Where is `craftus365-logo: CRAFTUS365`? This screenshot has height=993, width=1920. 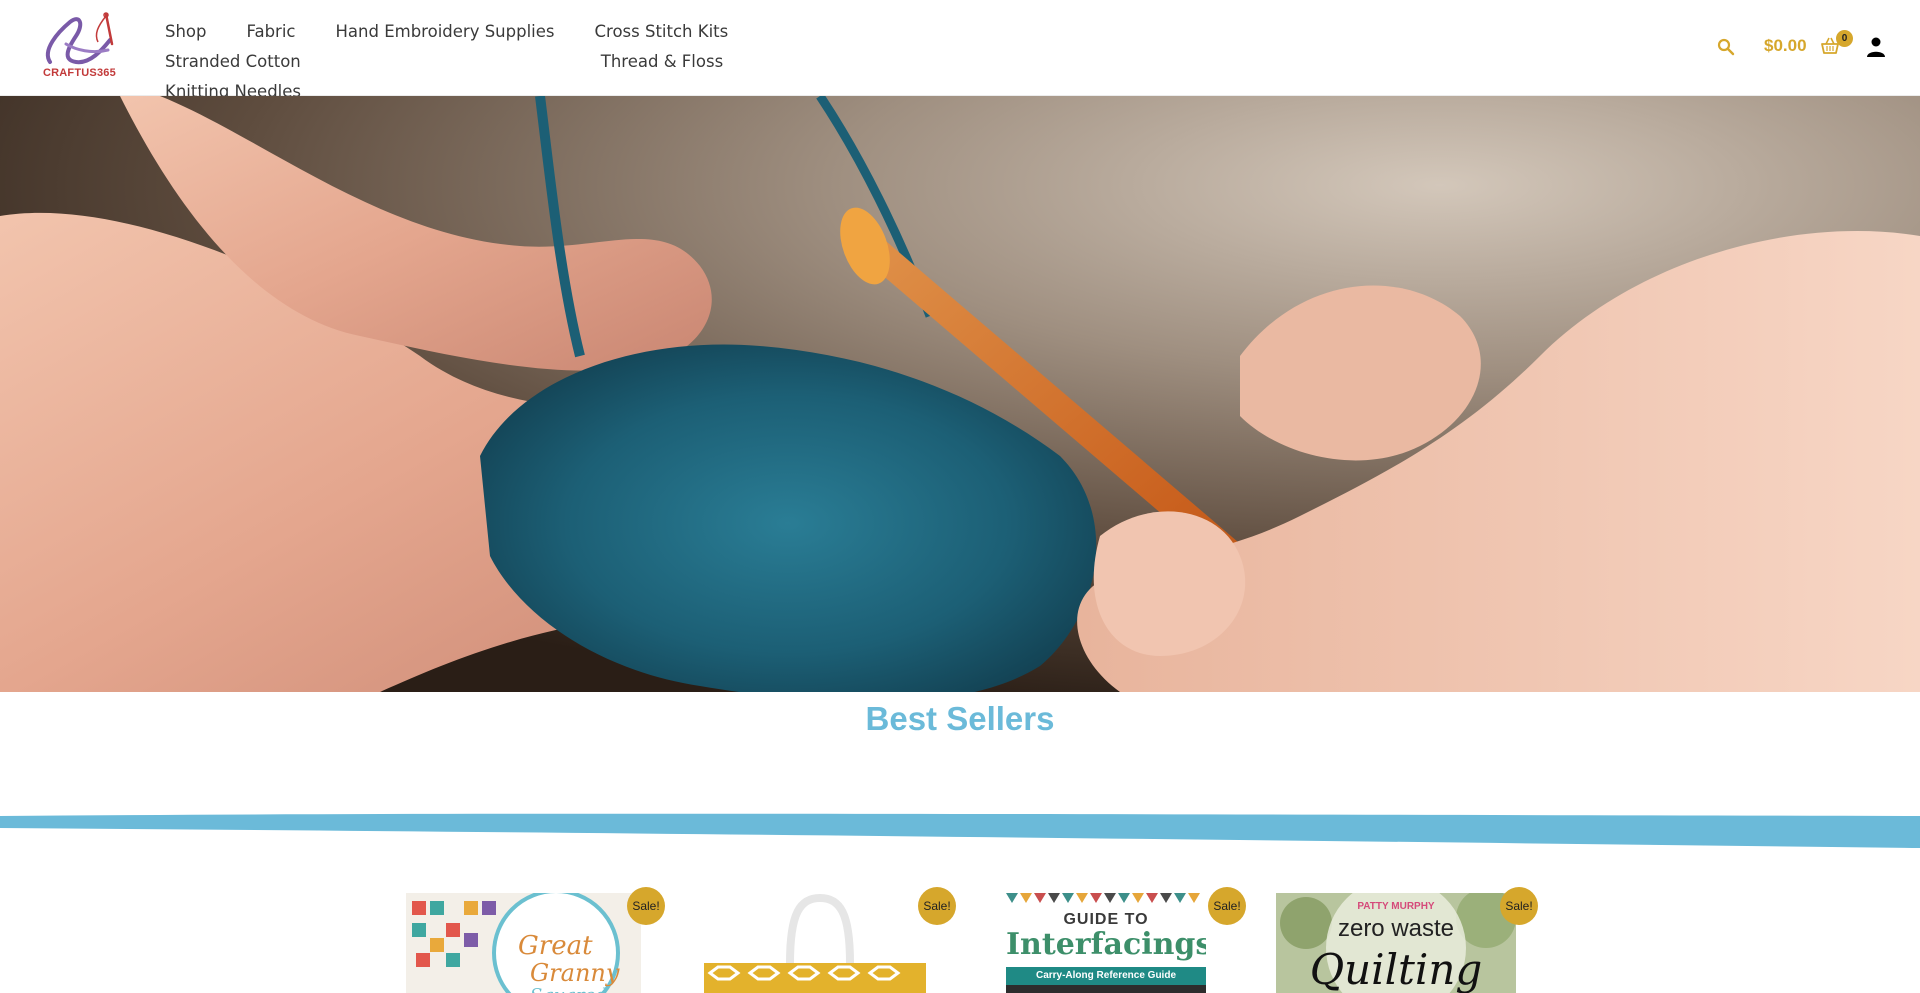
craftus365-logo: CRAFTUS365 is located at coordinates (81, 46).